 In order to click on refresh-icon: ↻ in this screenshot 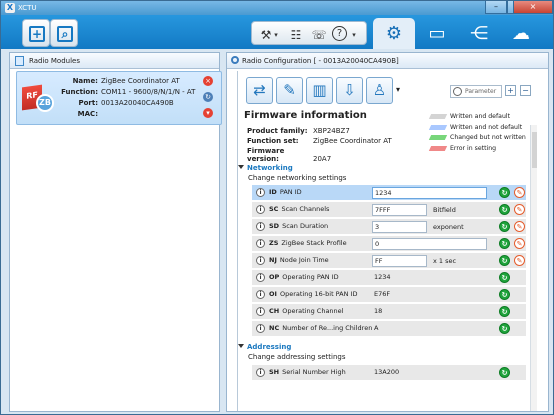, I will do `click(208, 97)`.